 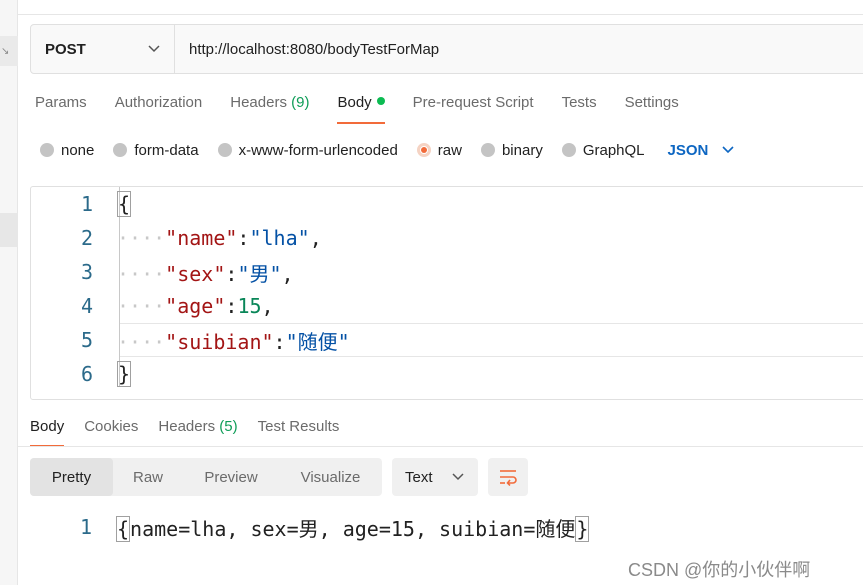 What do you see at coordinates (298, 426) in the screenshot?
I see `tab-label: Test Results` at bounding box center [298, 426].